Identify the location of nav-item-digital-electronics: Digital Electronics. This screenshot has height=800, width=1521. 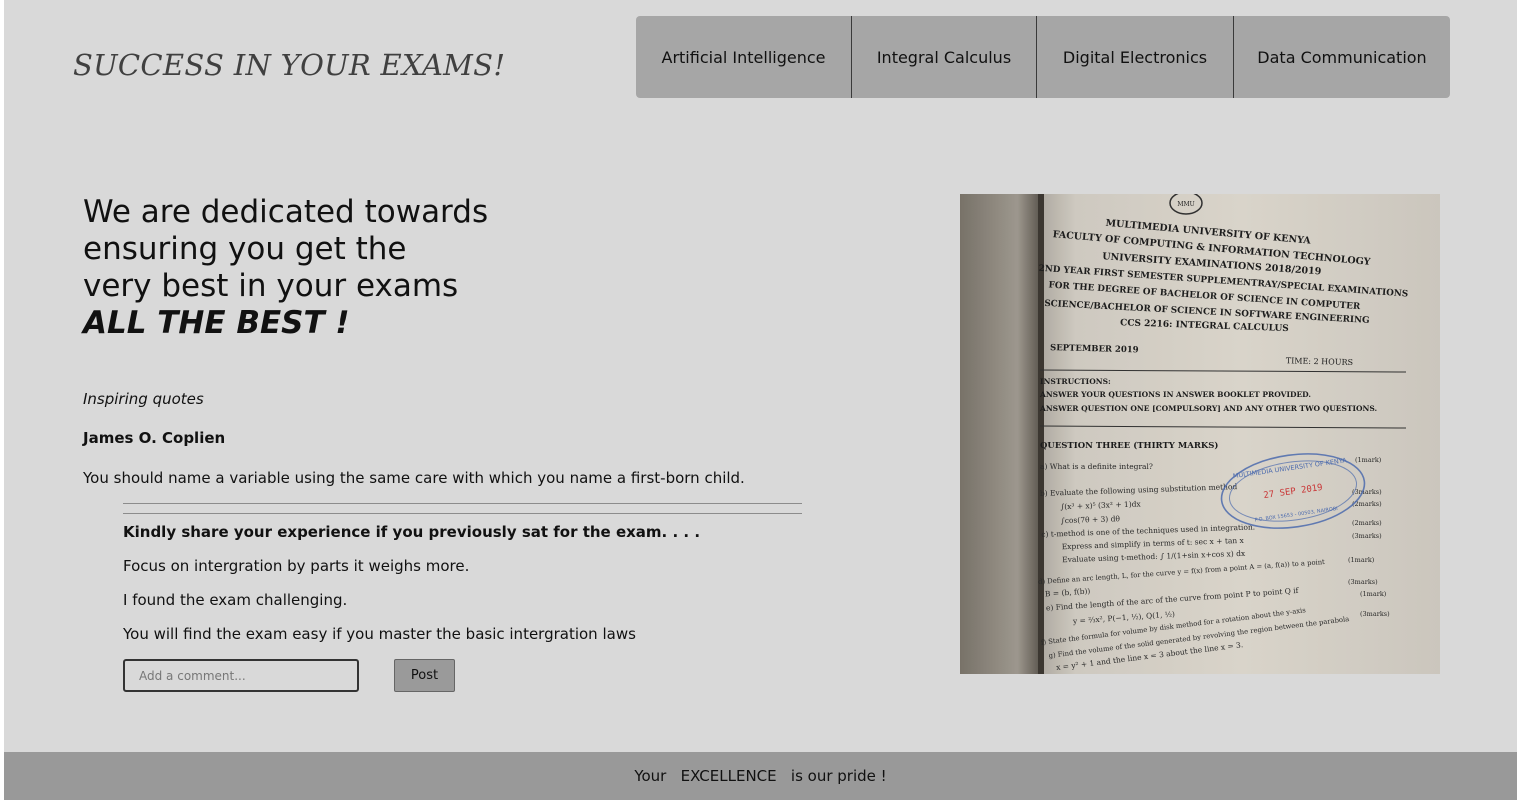
(1135, 57).